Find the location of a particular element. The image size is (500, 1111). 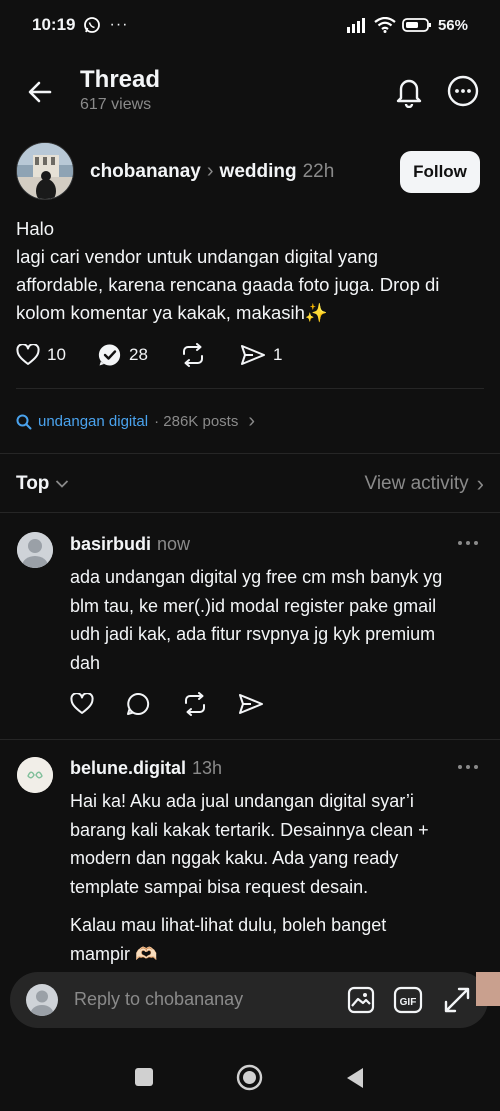

gif-icon: GIF is located at coordinates (408, 1000).